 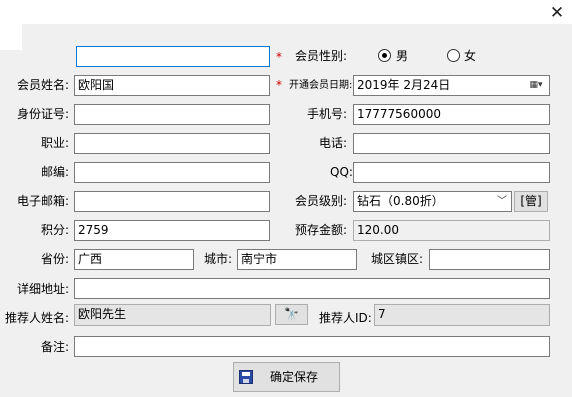 I want to click on save-button: 确定保存, so click(x=286, y=377).